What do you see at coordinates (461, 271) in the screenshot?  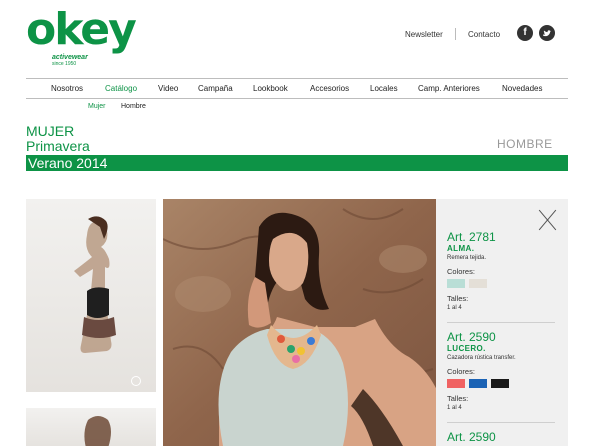 I see `product-1-colors-label: Colores:` at bounding box center [461, 271].